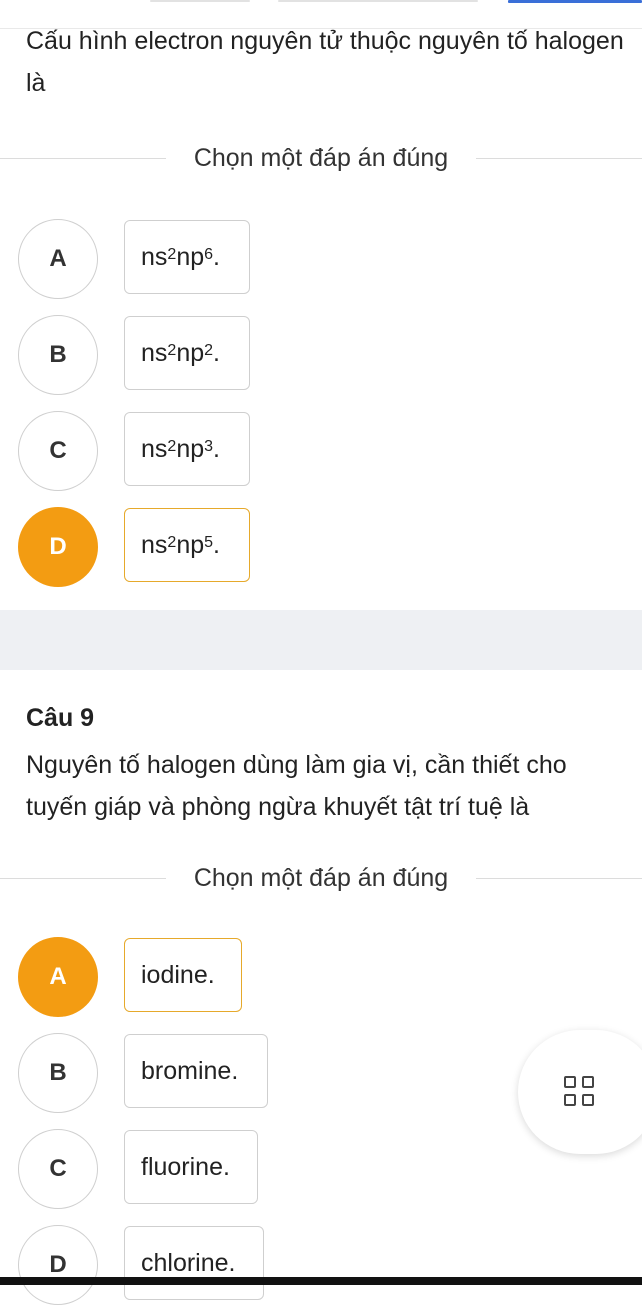  Describe the element at coordinates (318, 451) in the screenshot. I see `option-c: C ns 2 np 3.` at that location.